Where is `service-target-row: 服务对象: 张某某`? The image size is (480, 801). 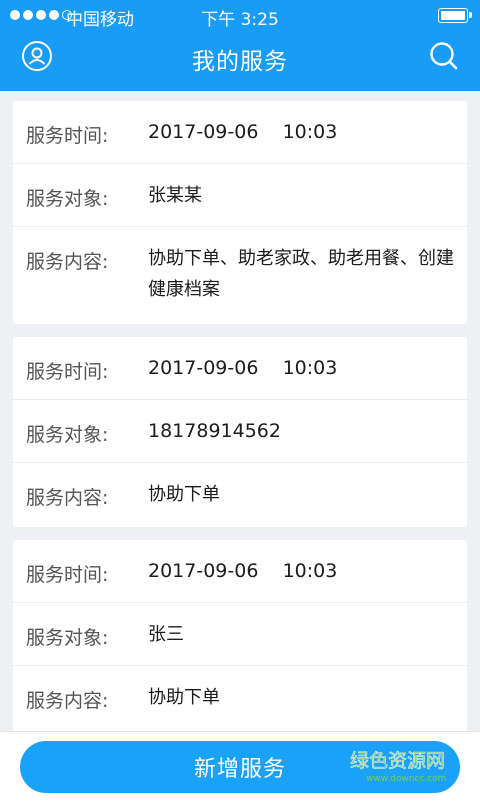 service-target-row: 服务对象: 张某某 is located at coordinates (240, 195).